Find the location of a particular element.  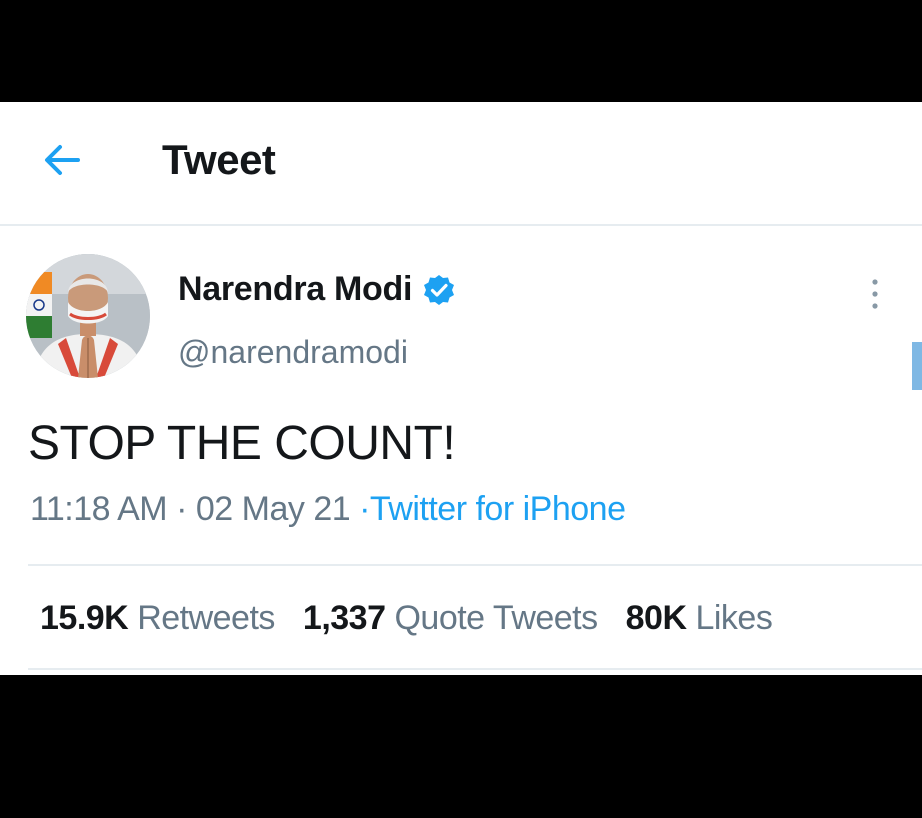

likes-label: Likes is located at coordinates (734, 618).